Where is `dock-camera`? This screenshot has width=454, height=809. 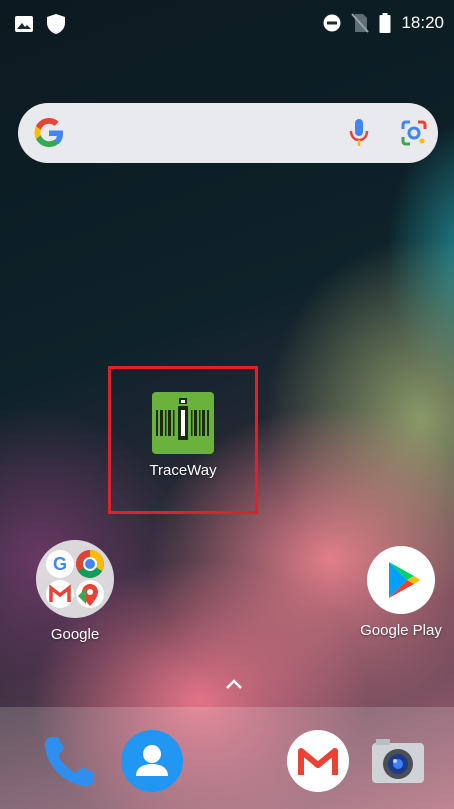
dock-camera is located at coordinates (398, 761).